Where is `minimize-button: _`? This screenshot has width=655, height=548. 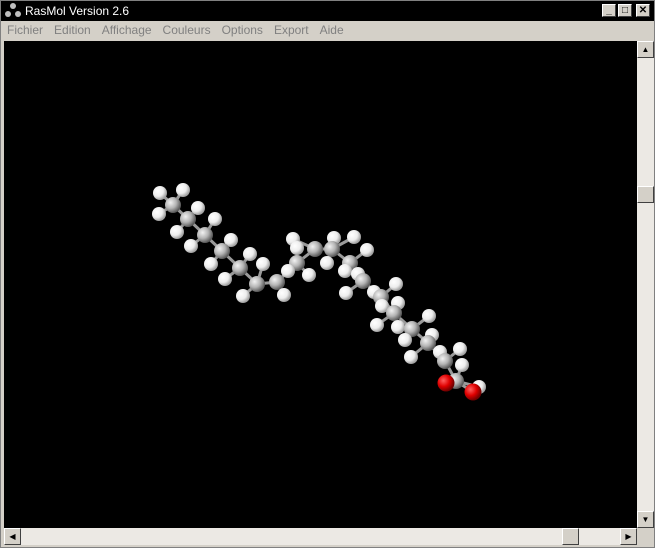
minimize-button: _ is located at coordinates (609, 10).